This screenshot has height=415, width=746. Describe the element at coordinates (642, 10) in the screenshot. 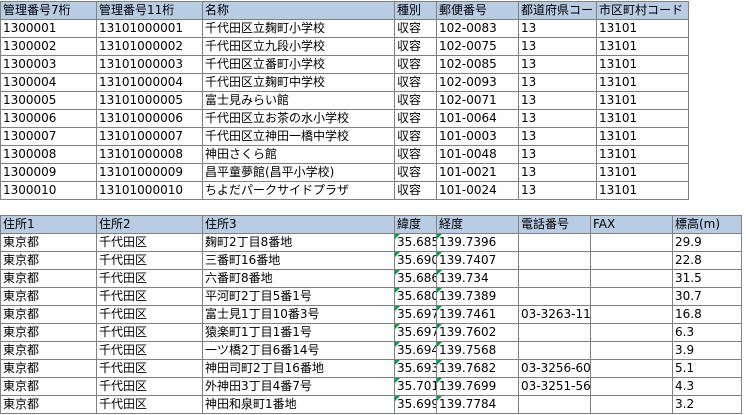

I see `column-header: 市区町村コード` at that location.